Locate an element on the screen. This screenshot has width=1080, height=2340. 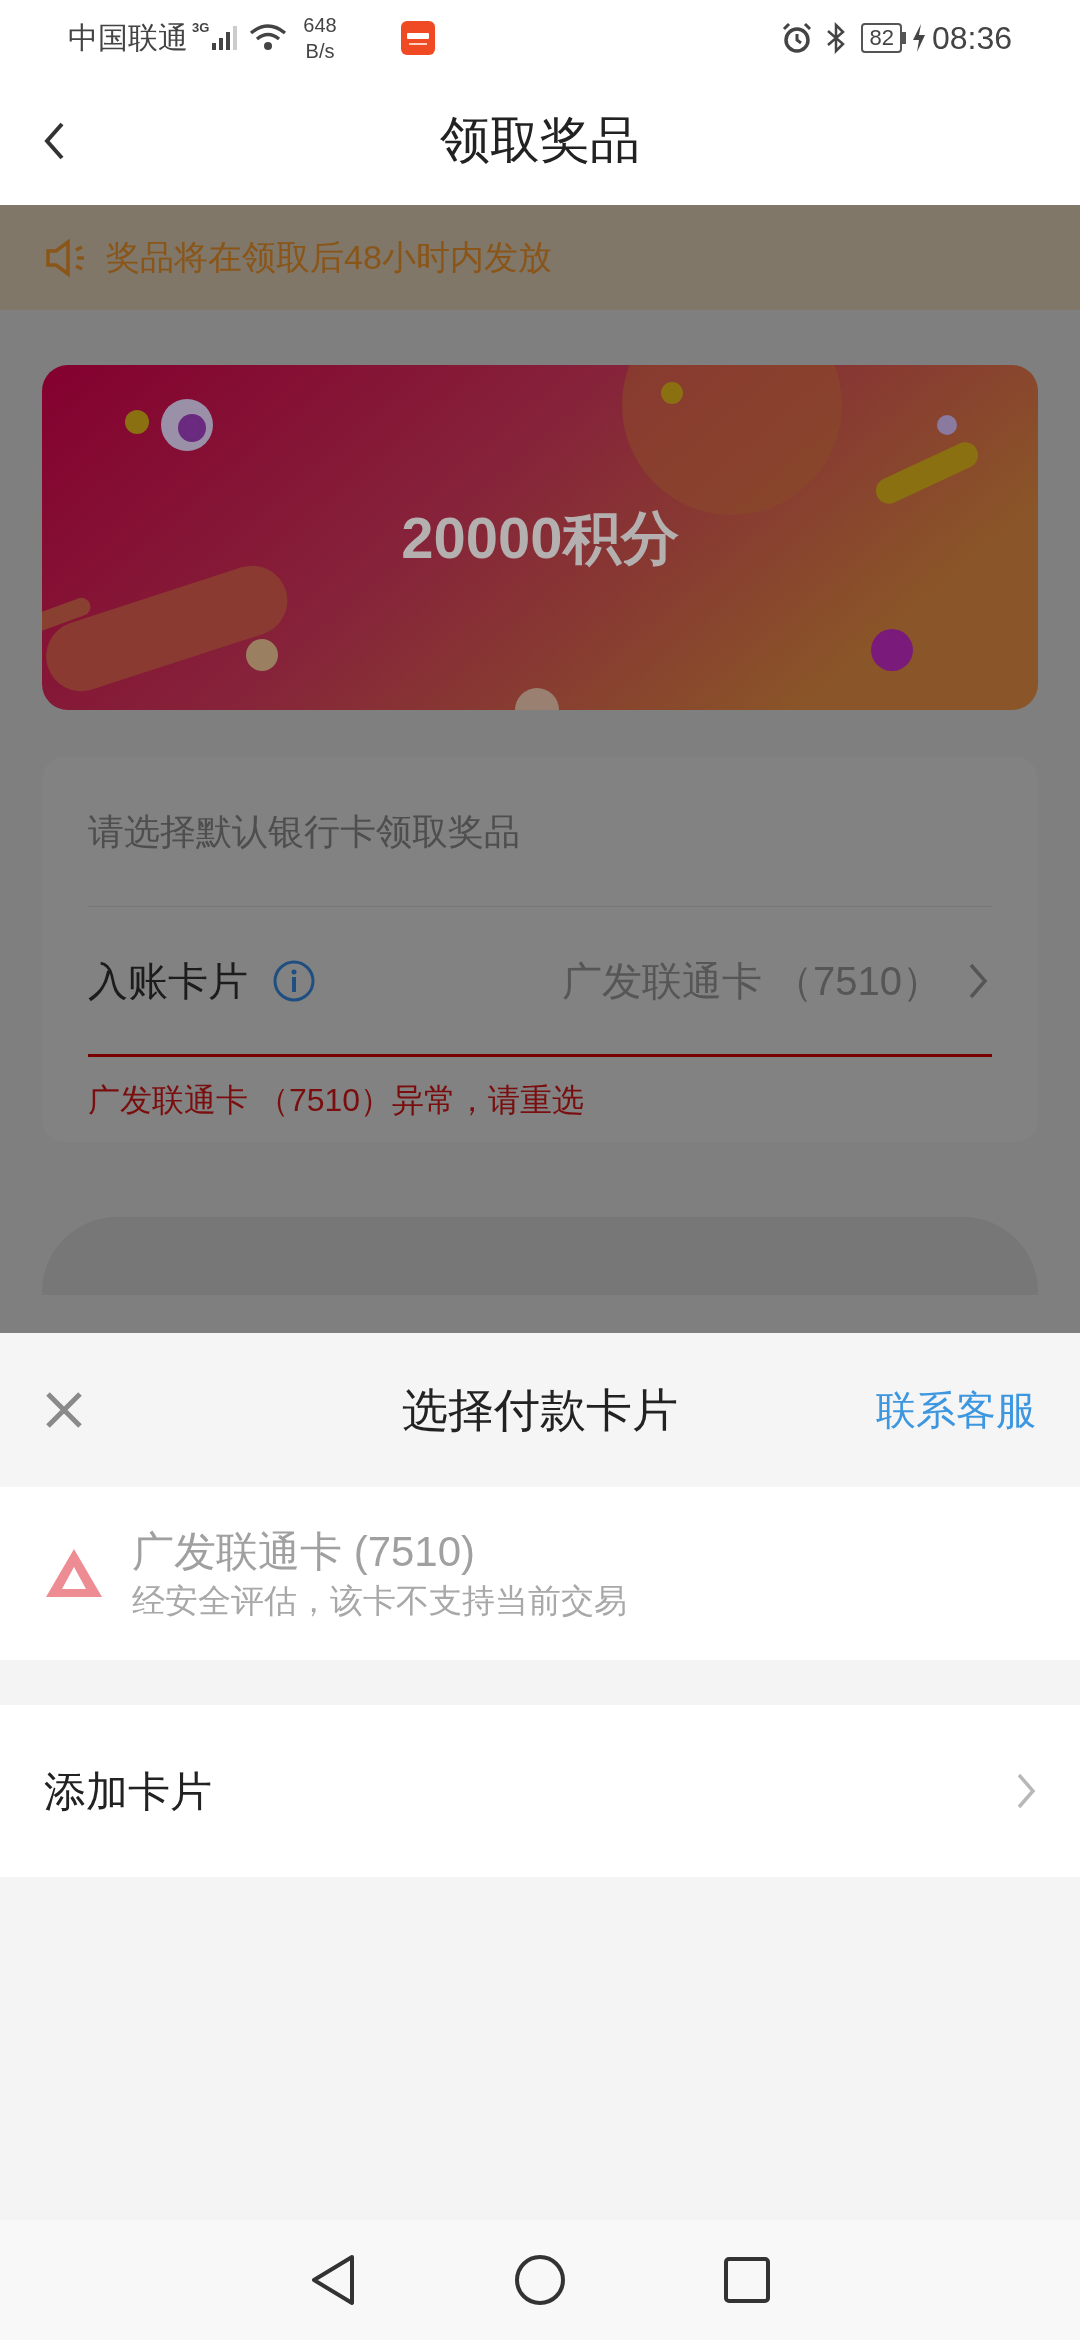
charging-icon is located at coordinates (918, 37).